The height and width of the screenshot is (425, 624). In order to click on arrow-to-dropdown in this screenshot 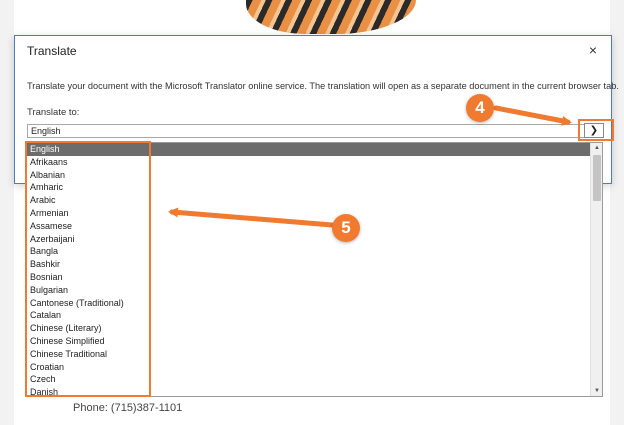, I will do `click(532, 115)`.